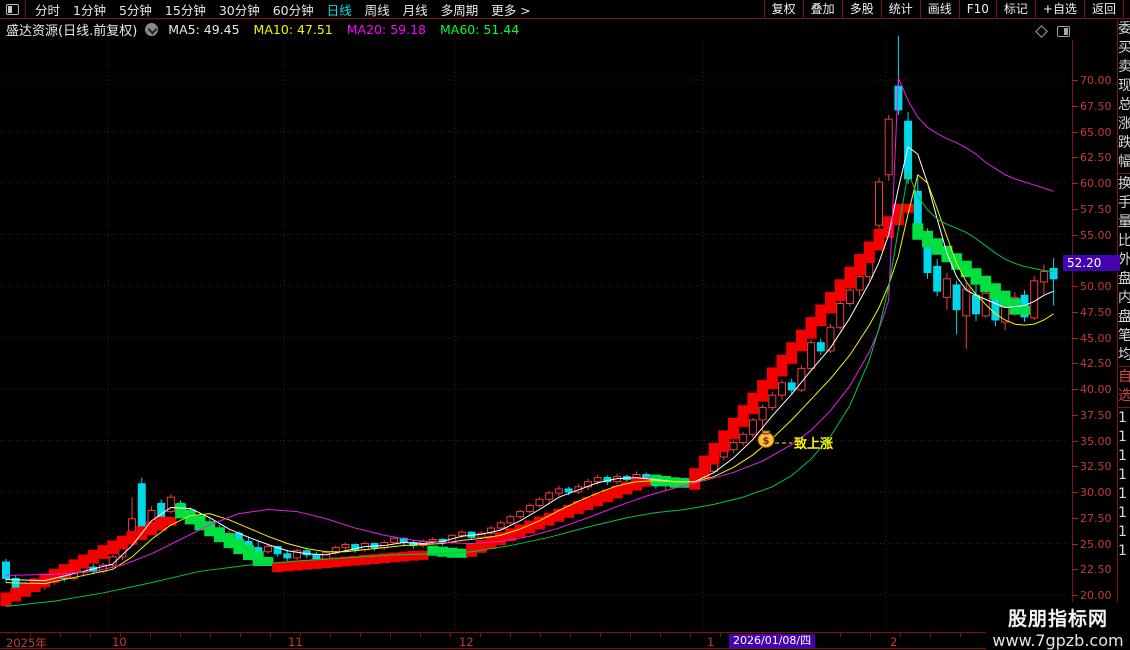 This screenshot has width=1130, height=650. Describe the element at coordinates (1096, 312) in the screenshot. I see `price-label: 47.50` at that location.